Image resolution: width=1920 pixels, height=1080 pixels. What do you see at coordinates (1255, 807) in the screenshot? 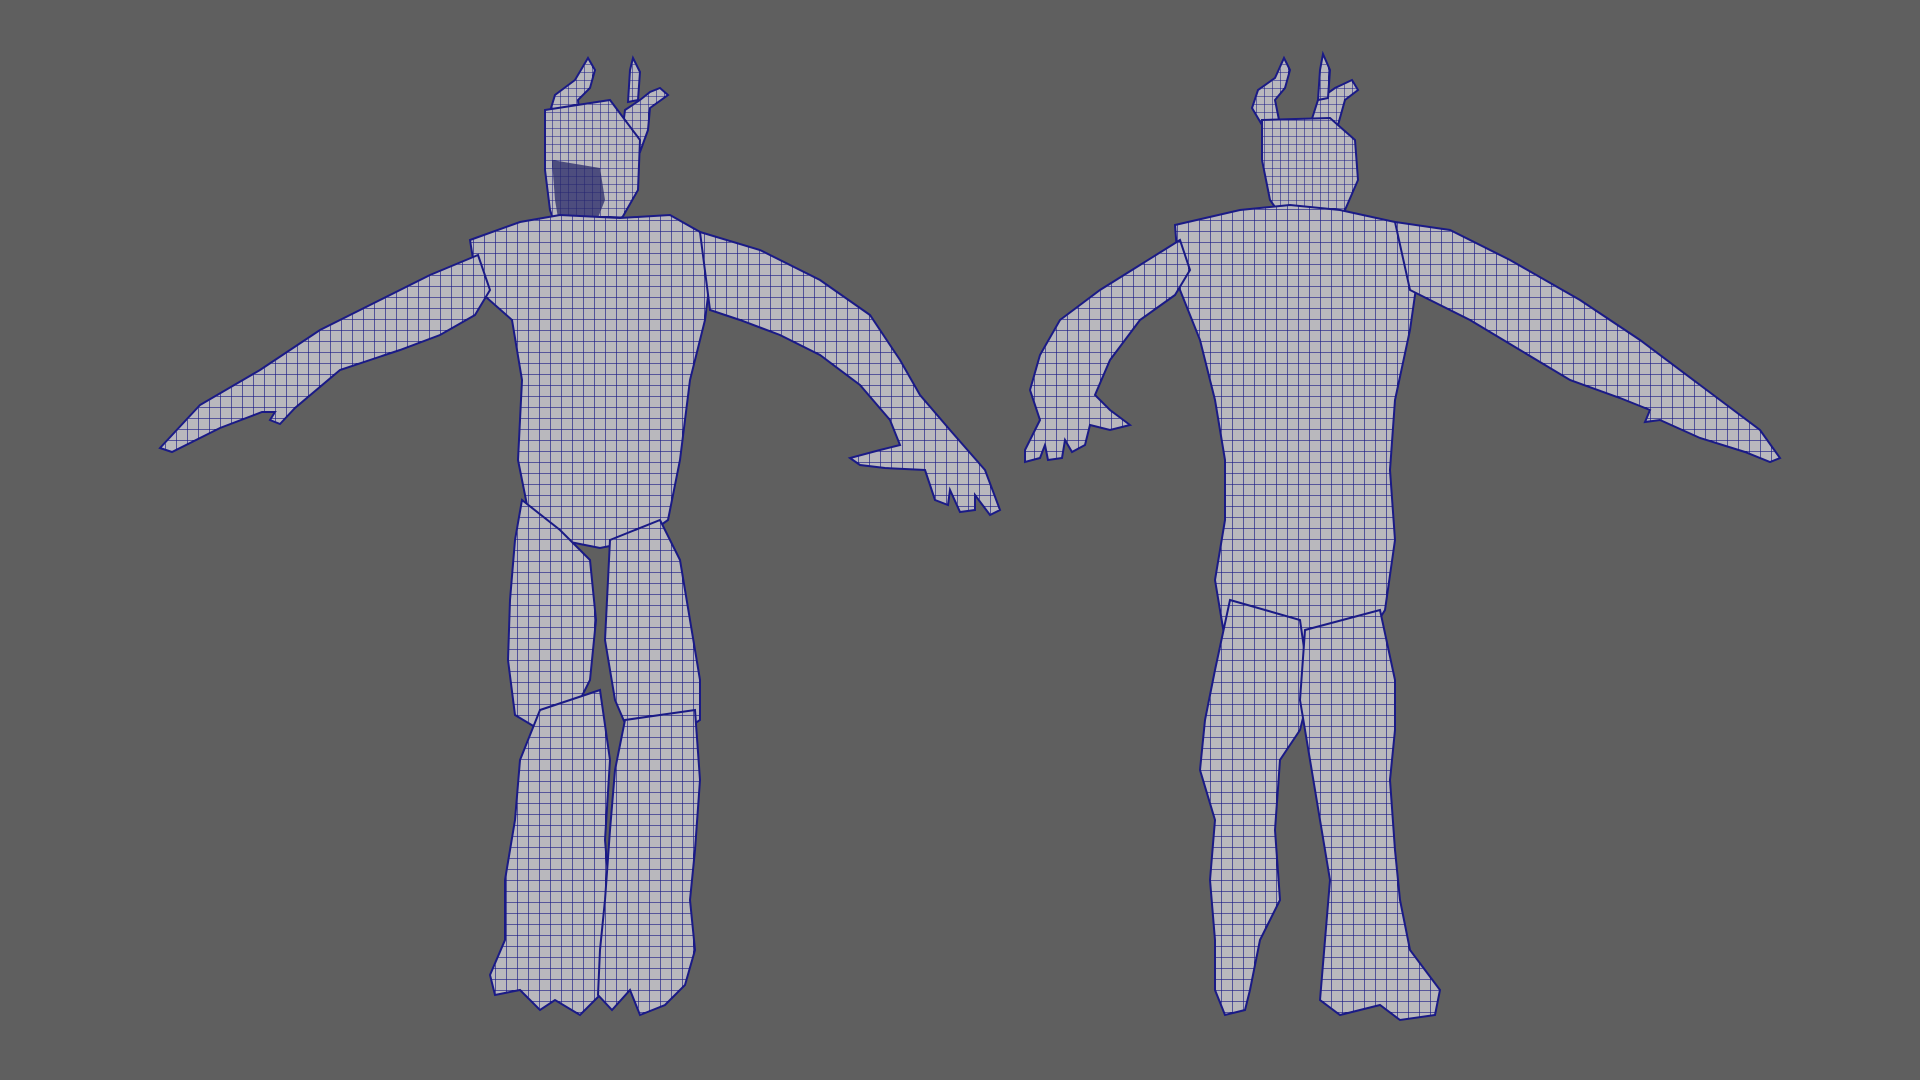
I see `back-left-leg` at bounding box center [1255, 807].